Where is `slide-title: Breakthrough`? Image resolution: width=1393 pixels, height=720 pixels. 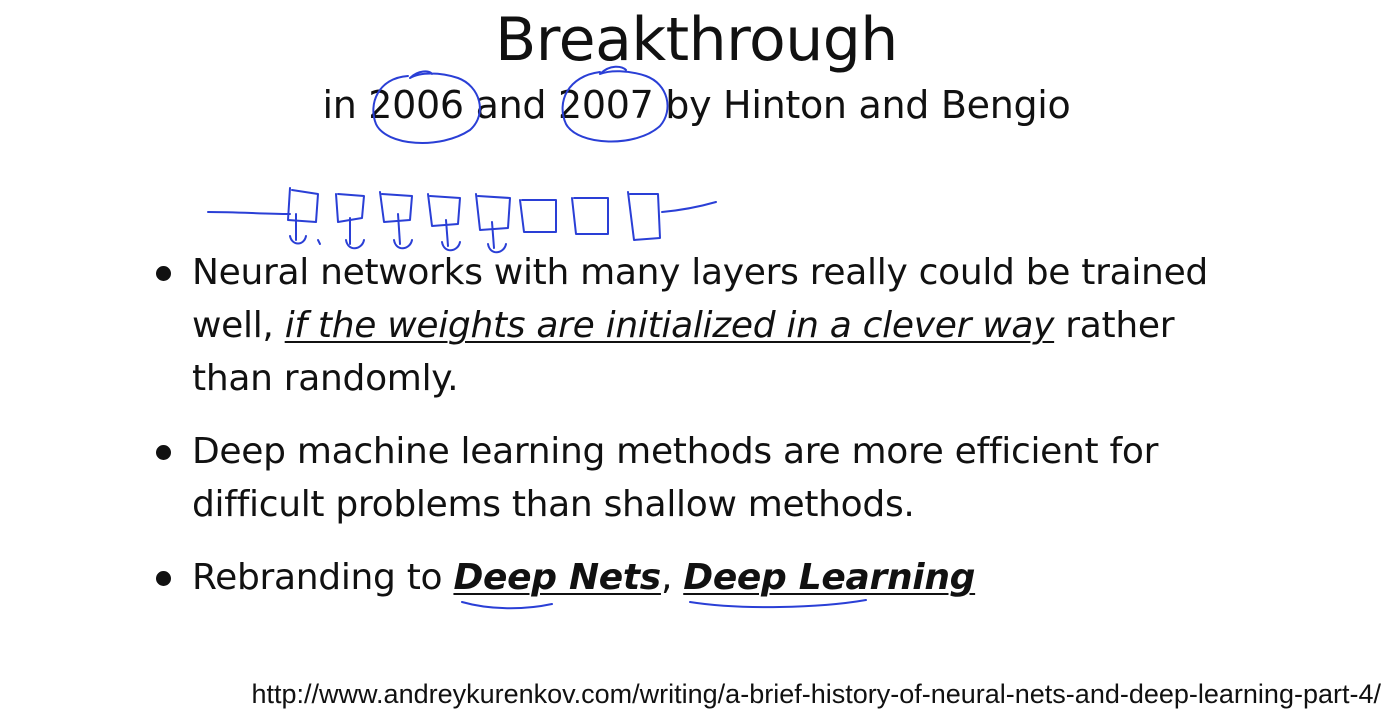
slide-title: Breakthrough is located at coordinates (696, 40).